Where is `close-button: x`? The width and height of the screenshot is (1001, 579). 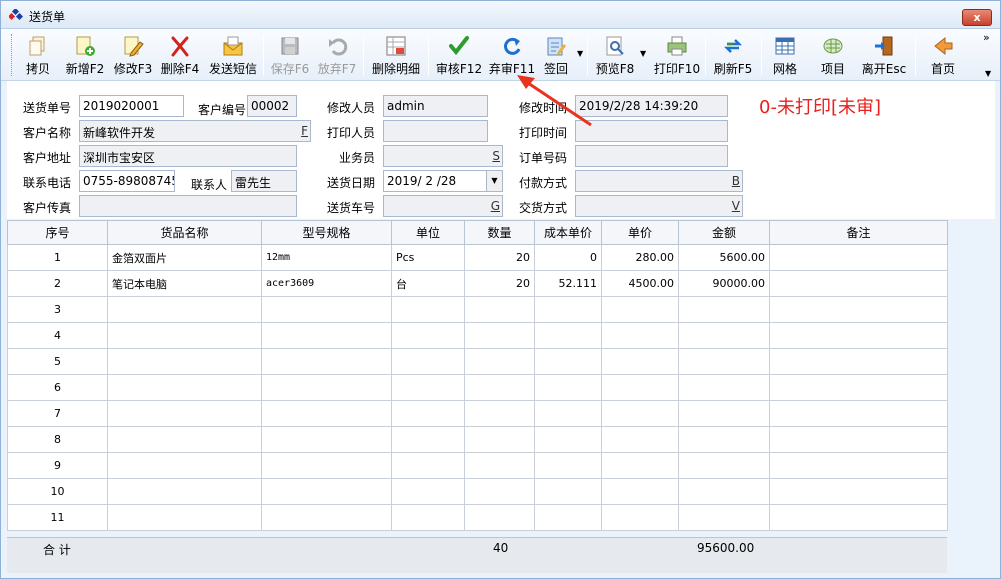
close-button: x is located at coordinates (977, 17).